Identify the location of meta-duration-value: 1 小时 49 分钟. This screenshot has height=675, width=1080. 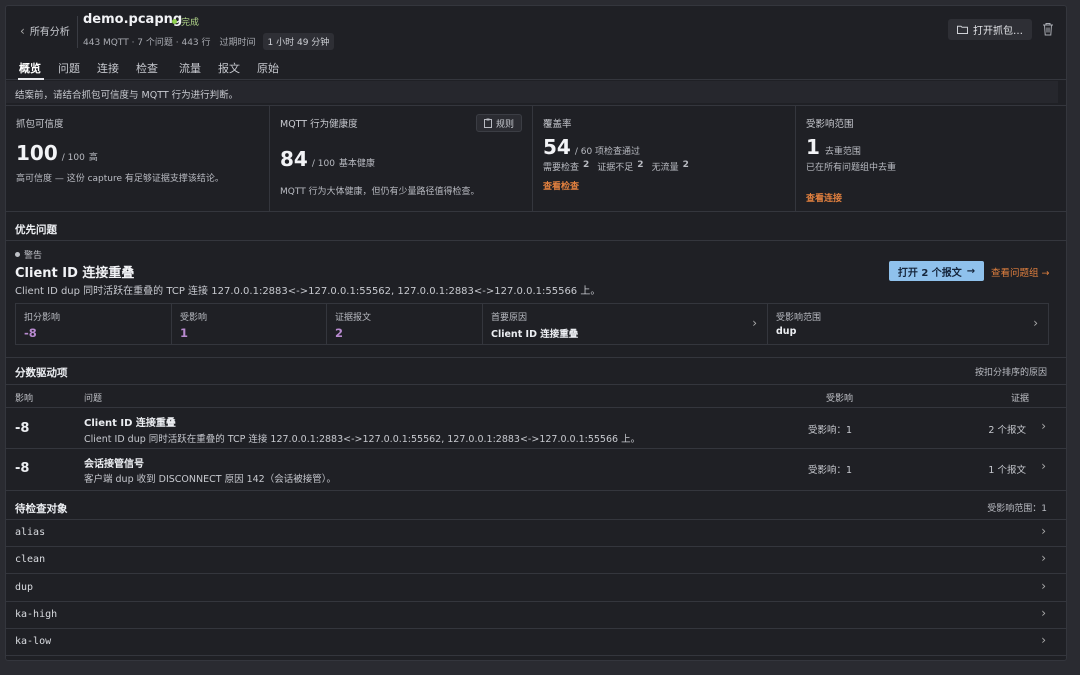
(298, 41).